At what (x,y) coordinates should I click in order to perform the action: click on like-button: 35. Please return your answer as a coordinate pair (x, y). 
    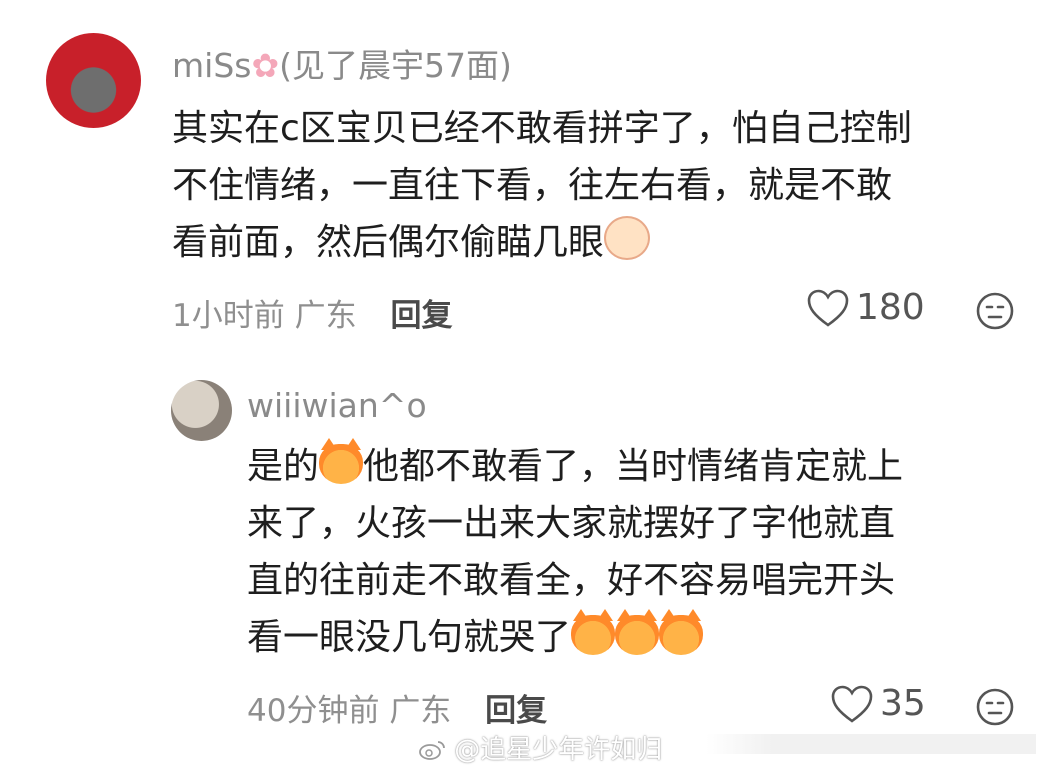
    Looking at the image, I should click on (878, 703).